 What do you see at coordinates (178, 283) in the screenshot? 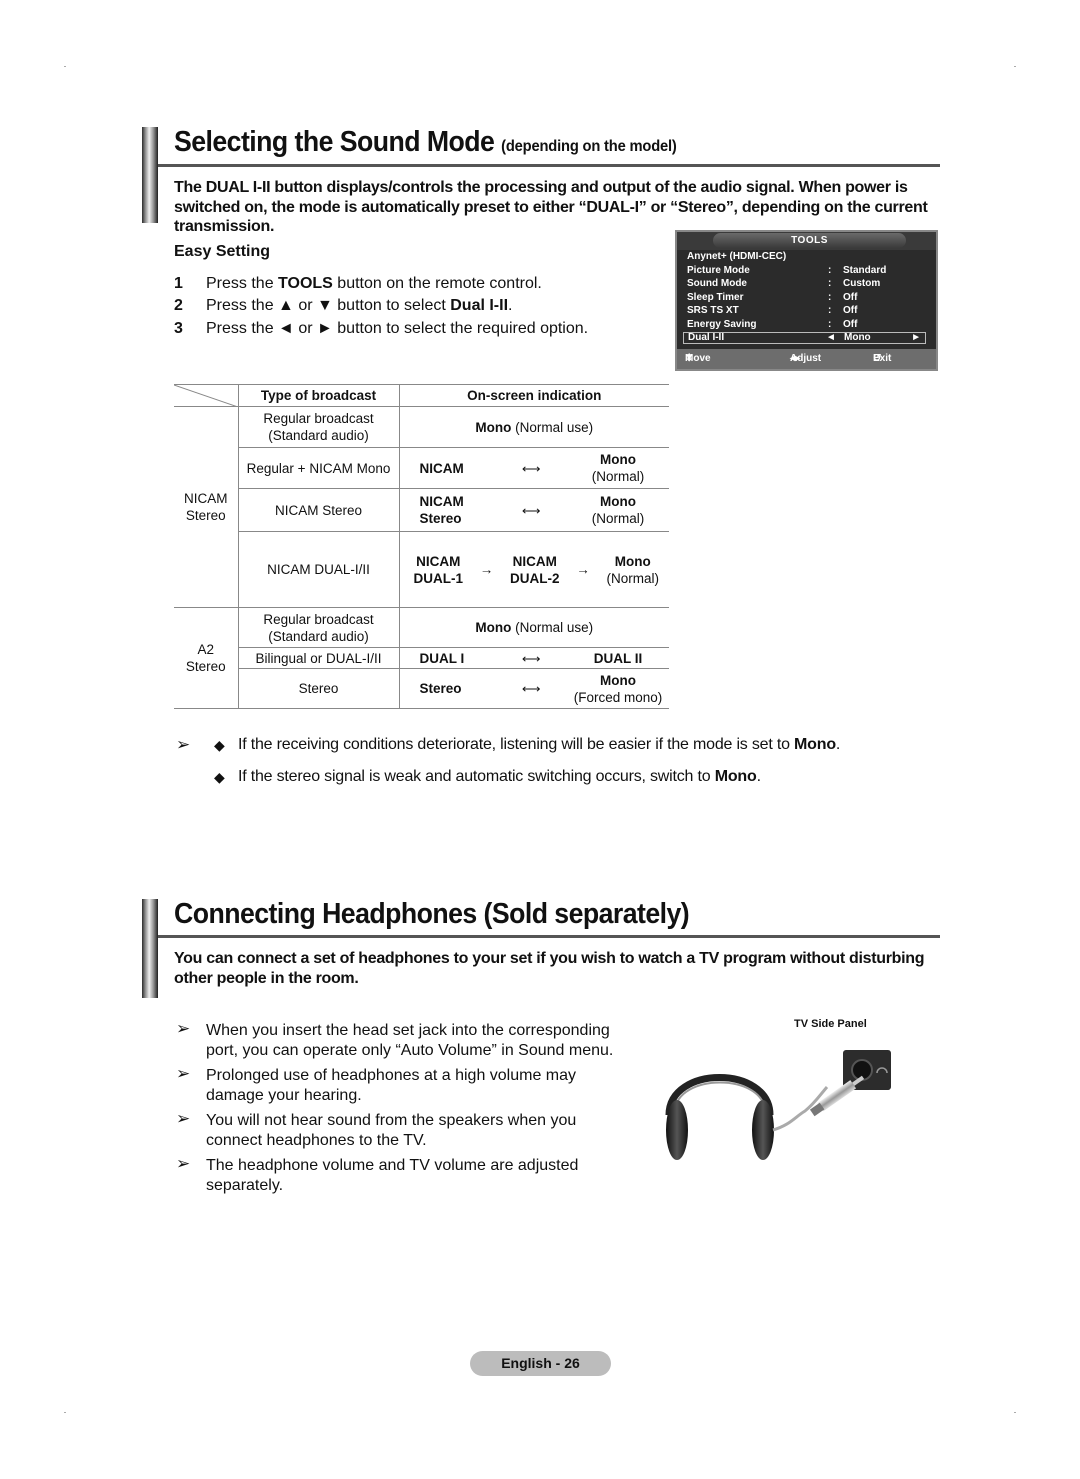
I see `step-number: 1` at bounding box center [178, 283].